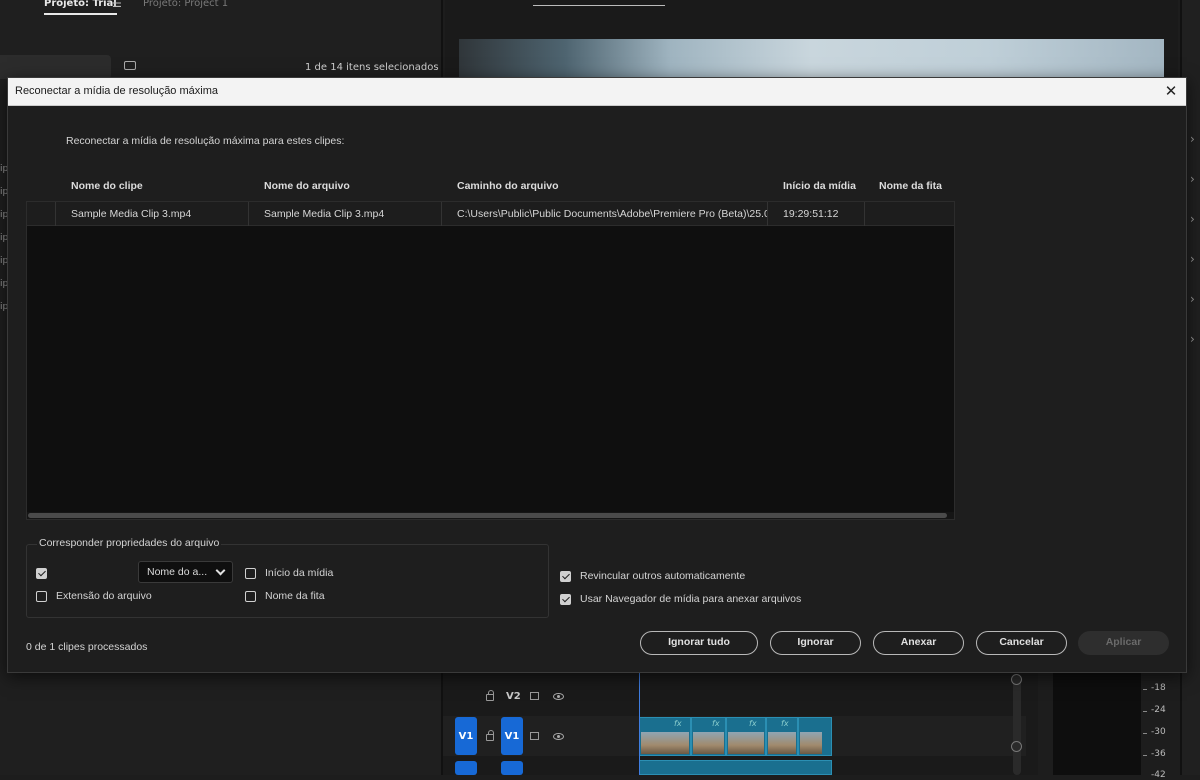 This screenshot has height=780, width=1200. Describe the element at coordinates (909, 214) in the screenshot. I see `cell-tape-name` at that location.